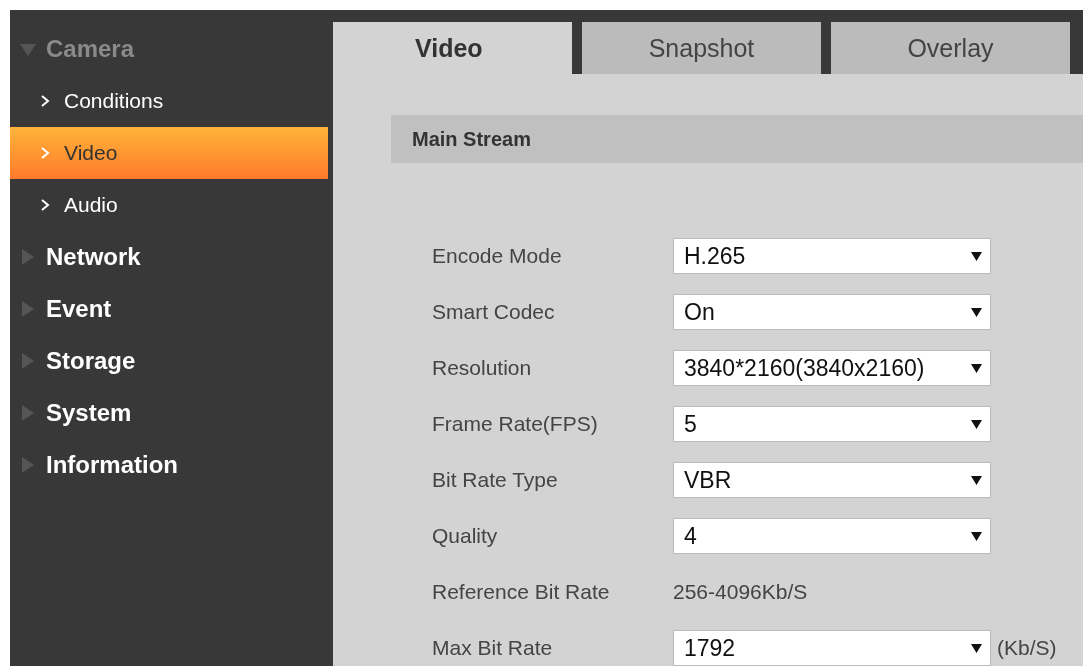 This screenshot has height=666, width=1083. Describe the element at coordinates (169, 413) in the screenshot. I see `nav-section: System` at that location.